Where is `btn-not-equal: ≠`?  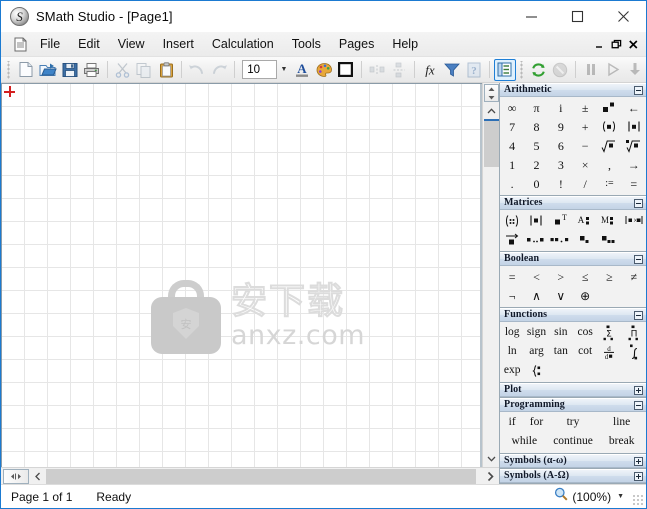 btn-not-equal: ≠ is located at coordinates (634, 276).